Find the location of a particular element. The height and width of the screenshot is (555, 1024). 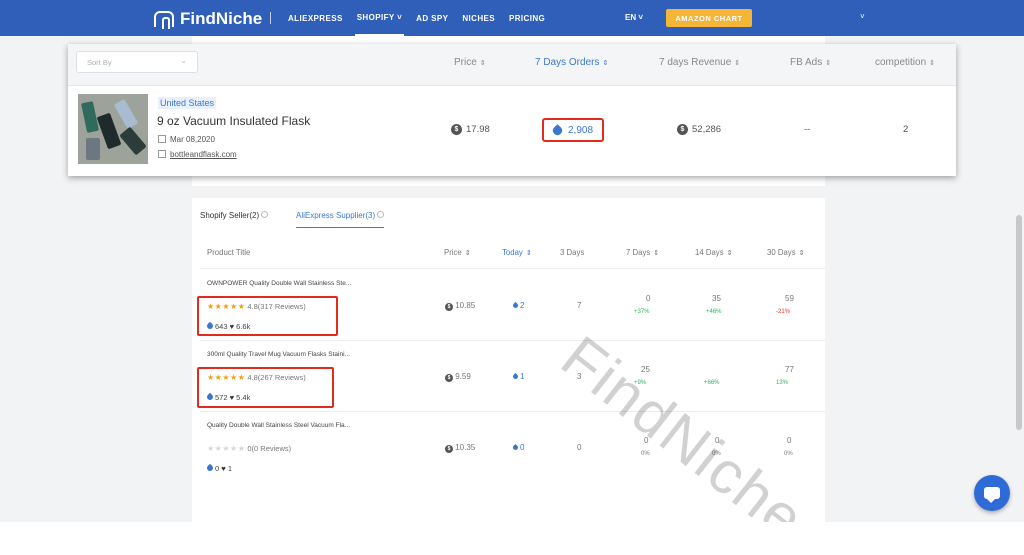

page-scrollbar is located at coordinates (1019, 322).